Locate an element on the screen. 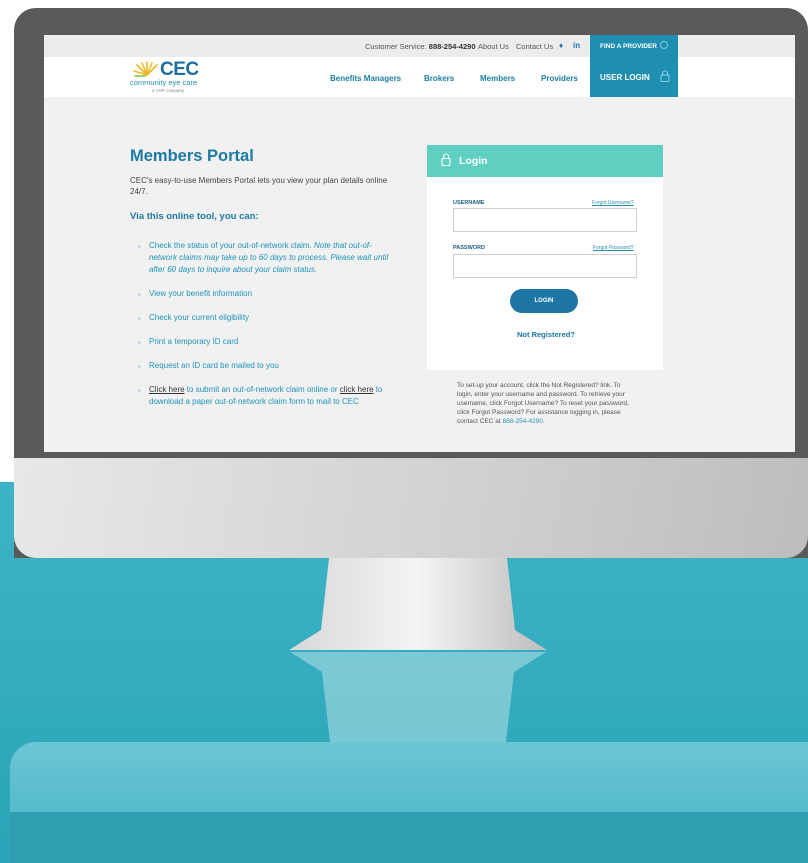 Image resolution: width=808 pixels, height=863 pixels. username-input is located at coordinates (545, 220).